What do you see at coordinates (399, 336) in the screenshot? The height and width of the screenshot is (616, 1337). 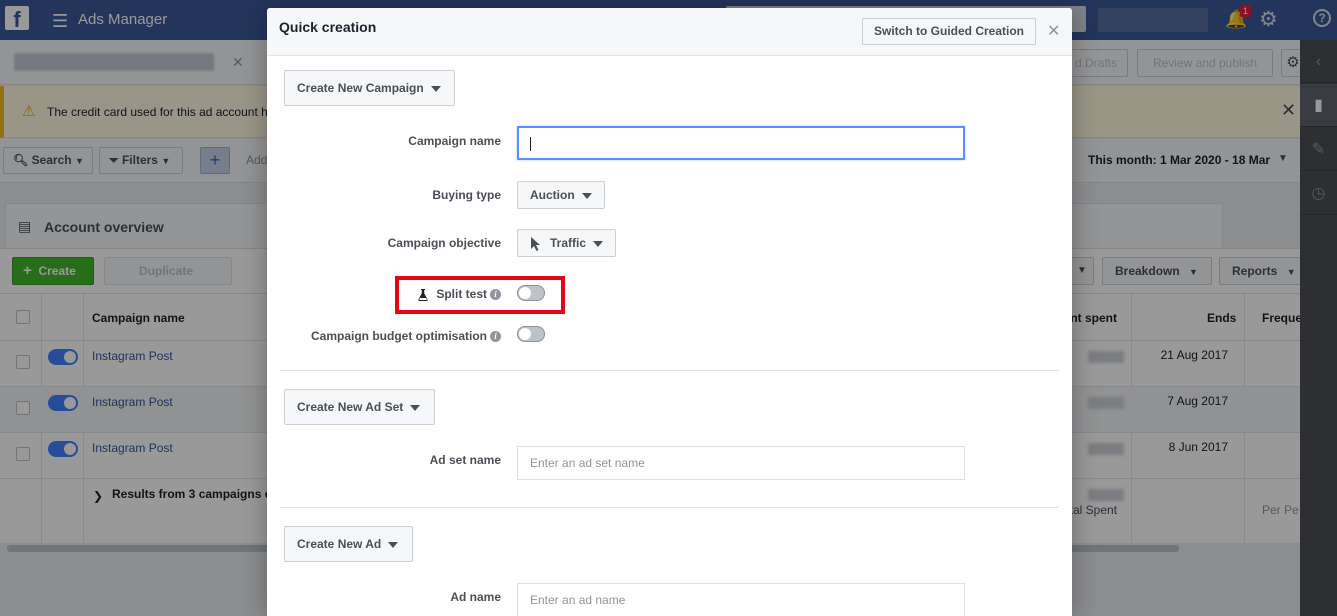 I see `budget-optimisation-label: Campaign budget optimisation` at bounding box center [399, 336].